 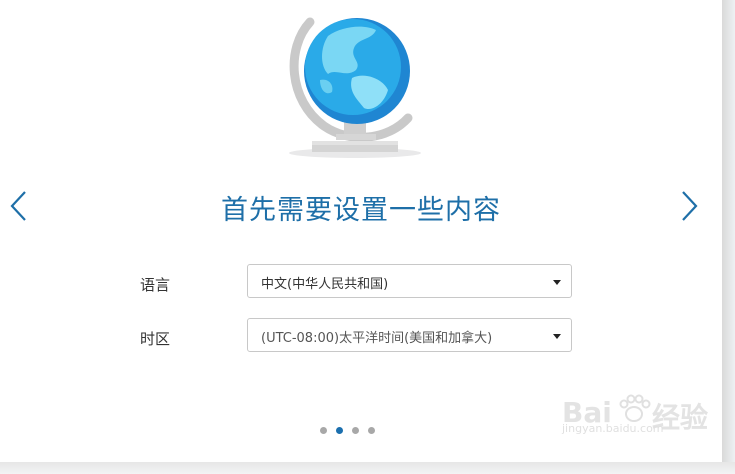 I want to click on page-title: 首先需要设置一些内容, so click(x=361, y=210).